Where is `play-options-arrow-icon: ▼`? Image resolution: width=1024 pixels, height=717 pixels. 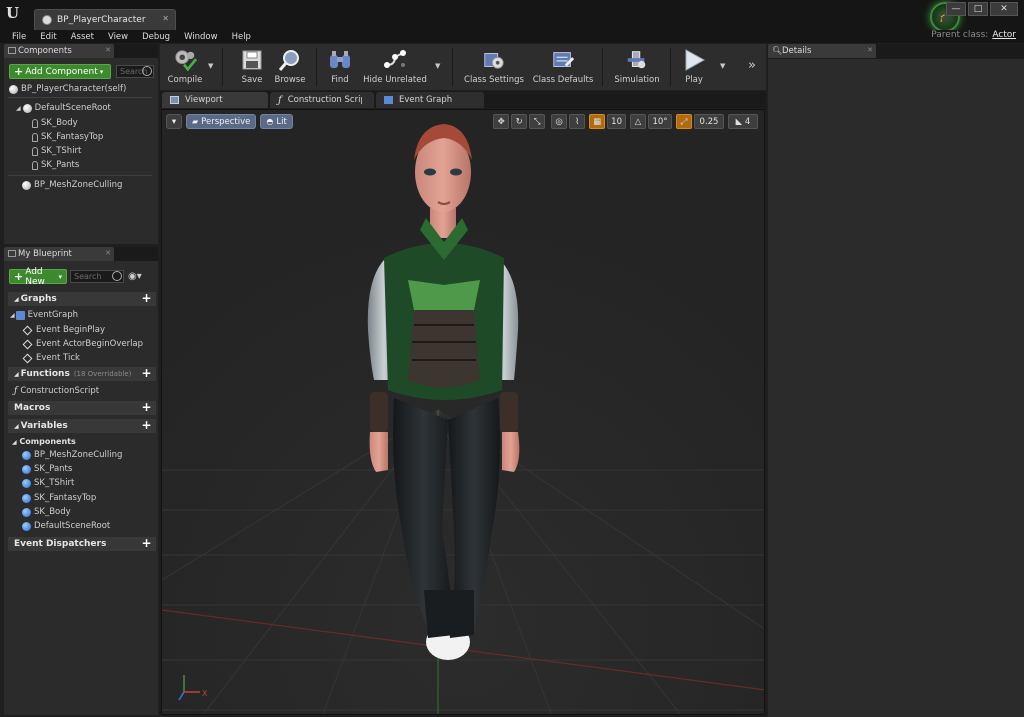 play-options-arrow-icon: ▼ is located at coordinates (722, 66).